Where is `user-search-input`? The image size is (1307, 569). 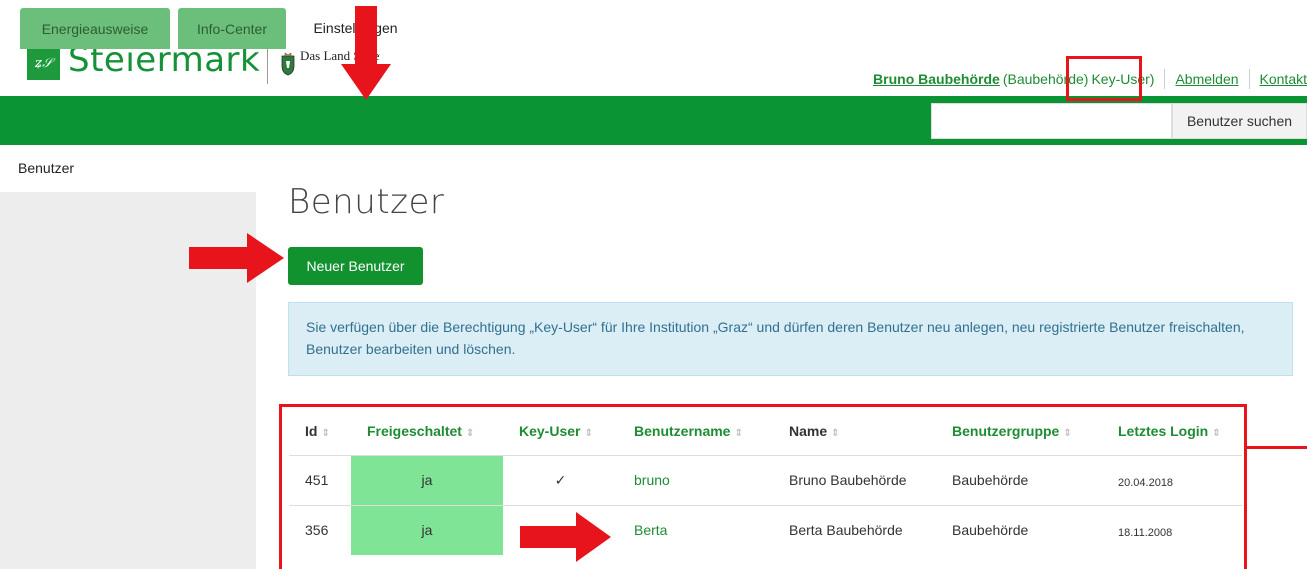 user-search-input is located at coordinates (1051, 121).